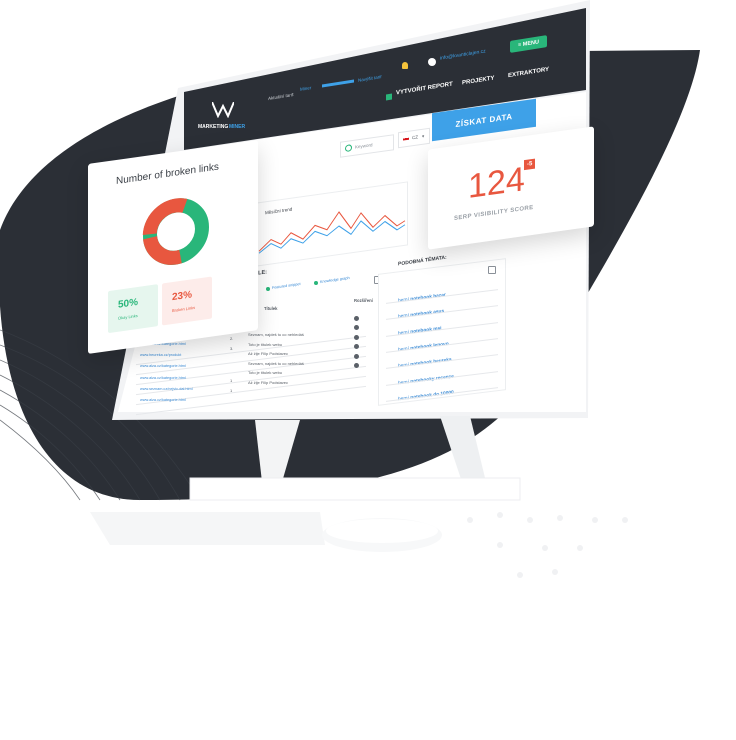 This screenshot has width=736, height=740. Describe the element at coordinates (389, 97) in the screenshot. I see `report-icon` at that location.